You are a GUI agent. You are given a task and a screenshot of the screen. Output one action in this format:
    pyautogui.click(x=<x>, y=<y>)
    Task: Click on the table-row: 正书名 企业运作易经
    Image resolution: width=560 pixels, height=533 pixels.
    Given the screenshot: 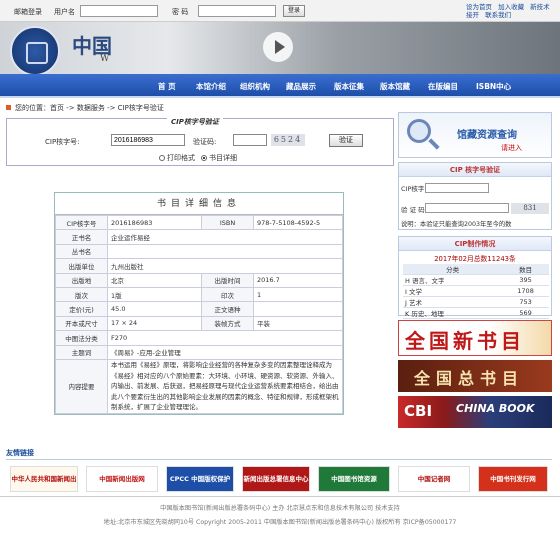 What is the action you would take?
    pyautogui.click(x=199, y=237)
    